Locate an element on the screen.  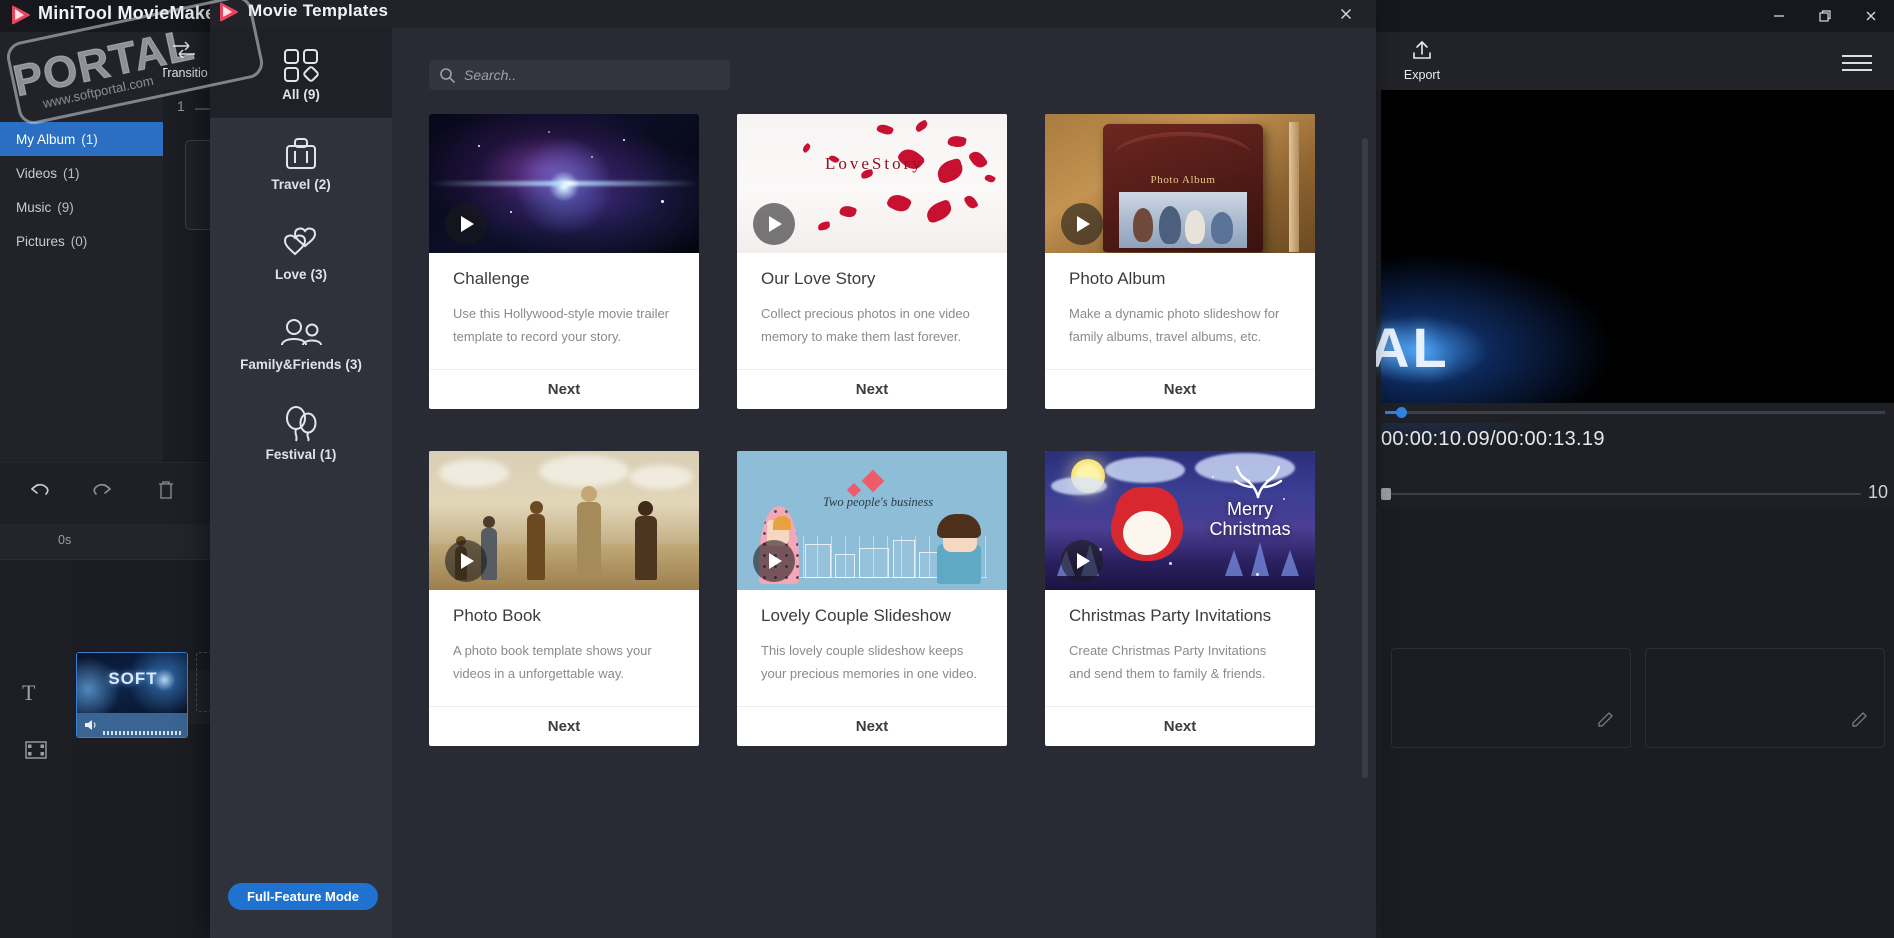
template-thumbnail: Merry Christmas is located at coordinates (1180, 520).